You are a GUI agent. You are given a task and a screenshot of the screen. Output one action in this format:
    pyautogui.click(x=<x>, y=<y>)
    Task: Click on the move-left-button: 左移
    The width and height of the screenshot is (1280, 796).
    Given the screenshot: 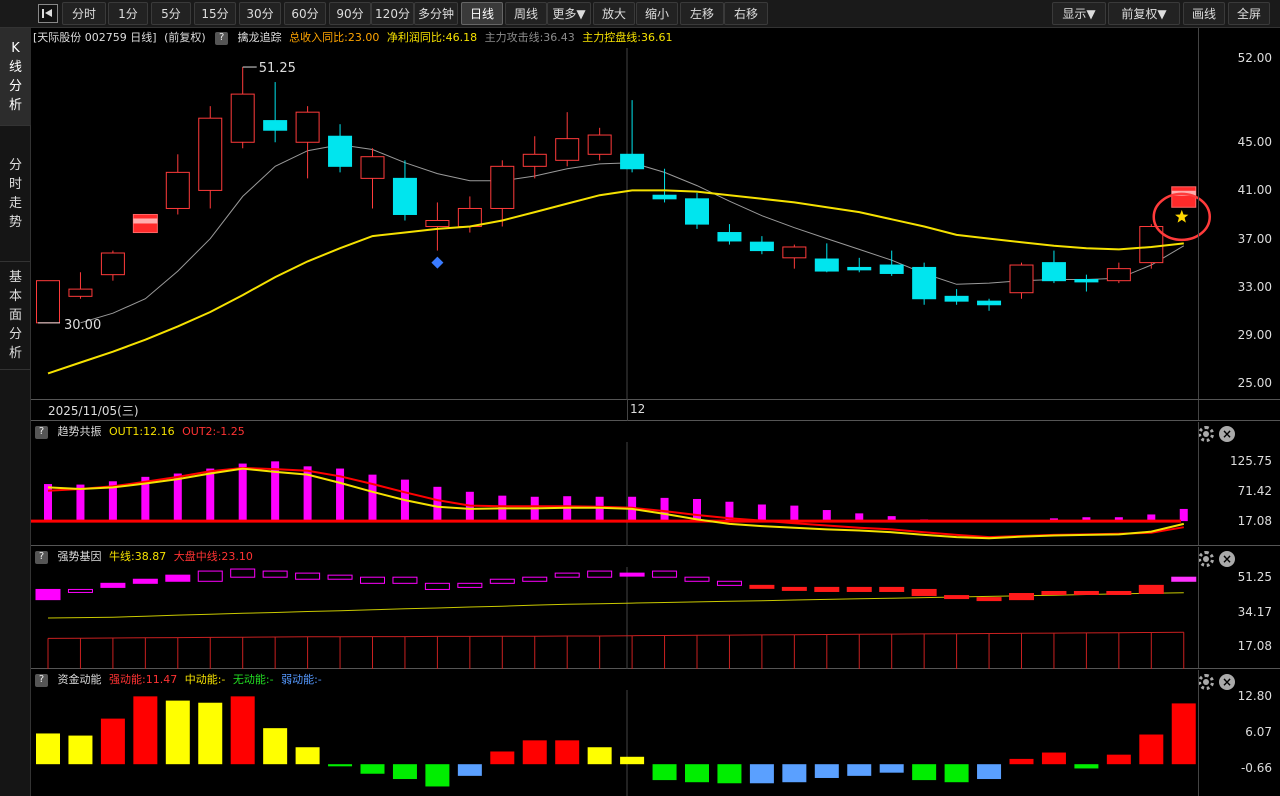 What is the action you would take?
    pyautogui.click(x=702, y=13)
    